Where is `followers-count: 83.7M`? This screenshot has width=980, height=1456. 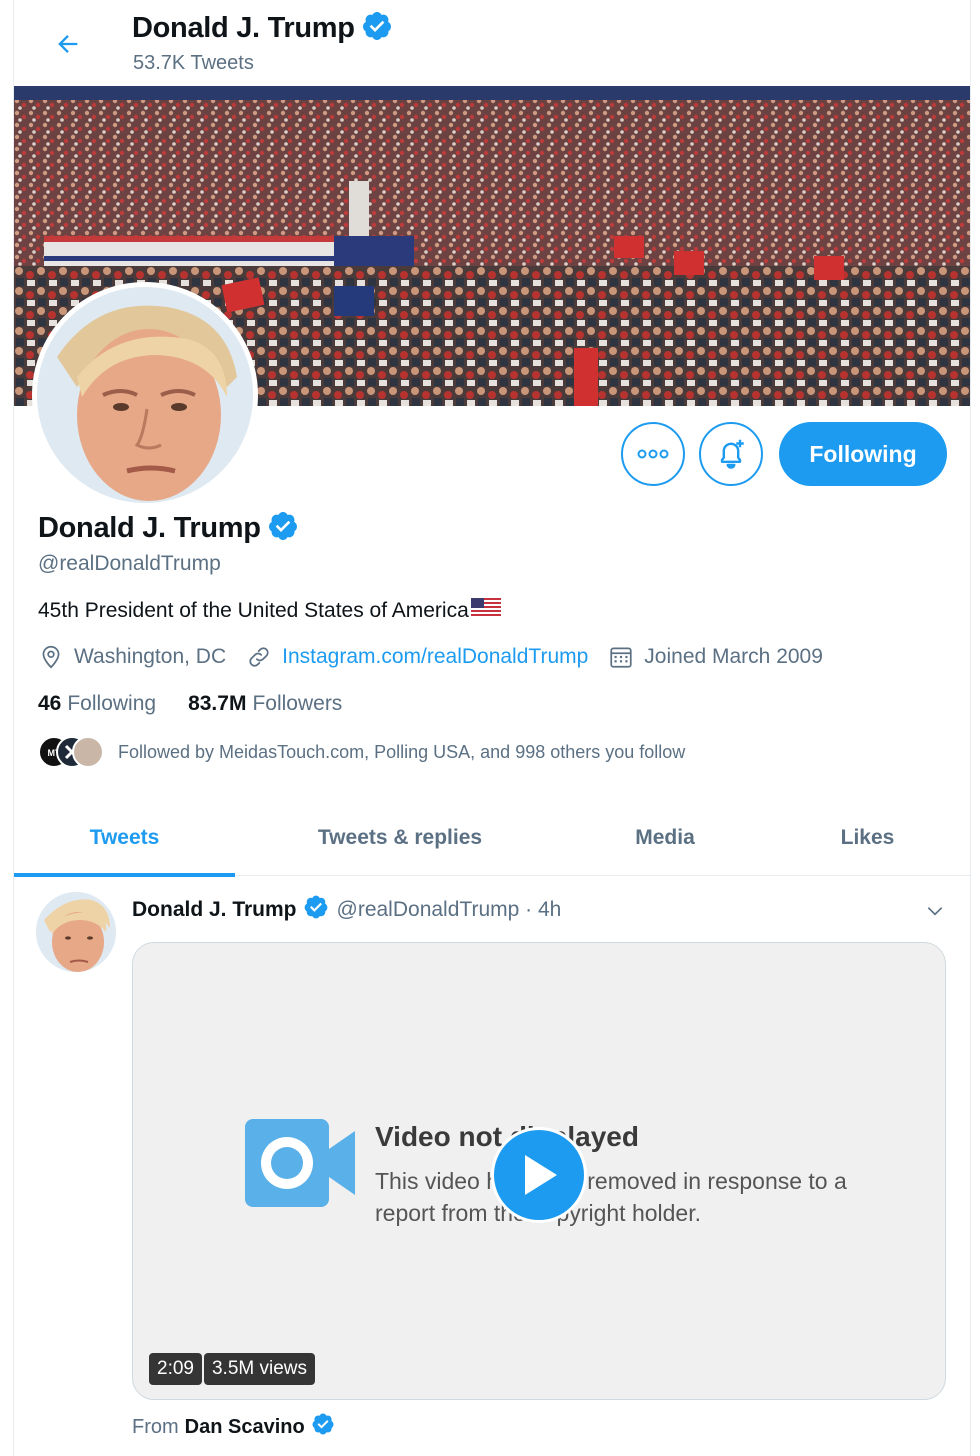 followers-count: 83.7M is located at coordinates (217, 703).